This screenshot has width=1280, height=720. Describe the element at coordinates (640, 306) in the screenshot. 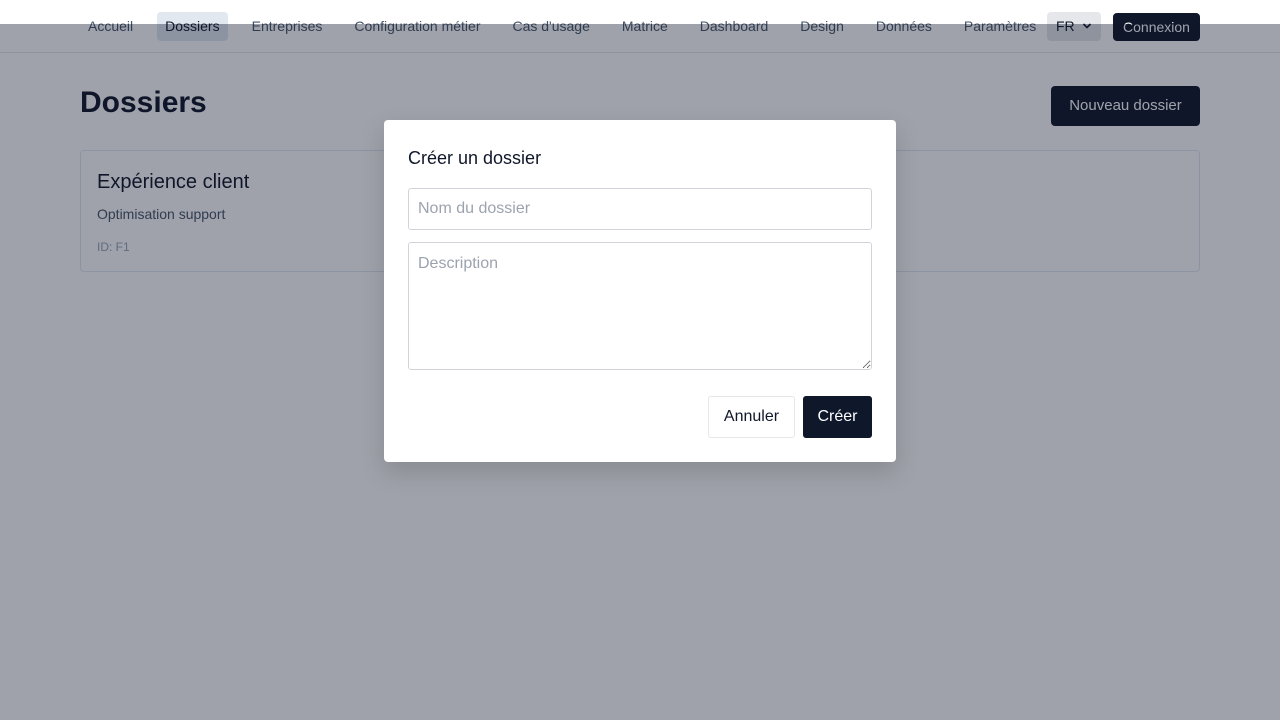

I see `folder-description-input` at that location.